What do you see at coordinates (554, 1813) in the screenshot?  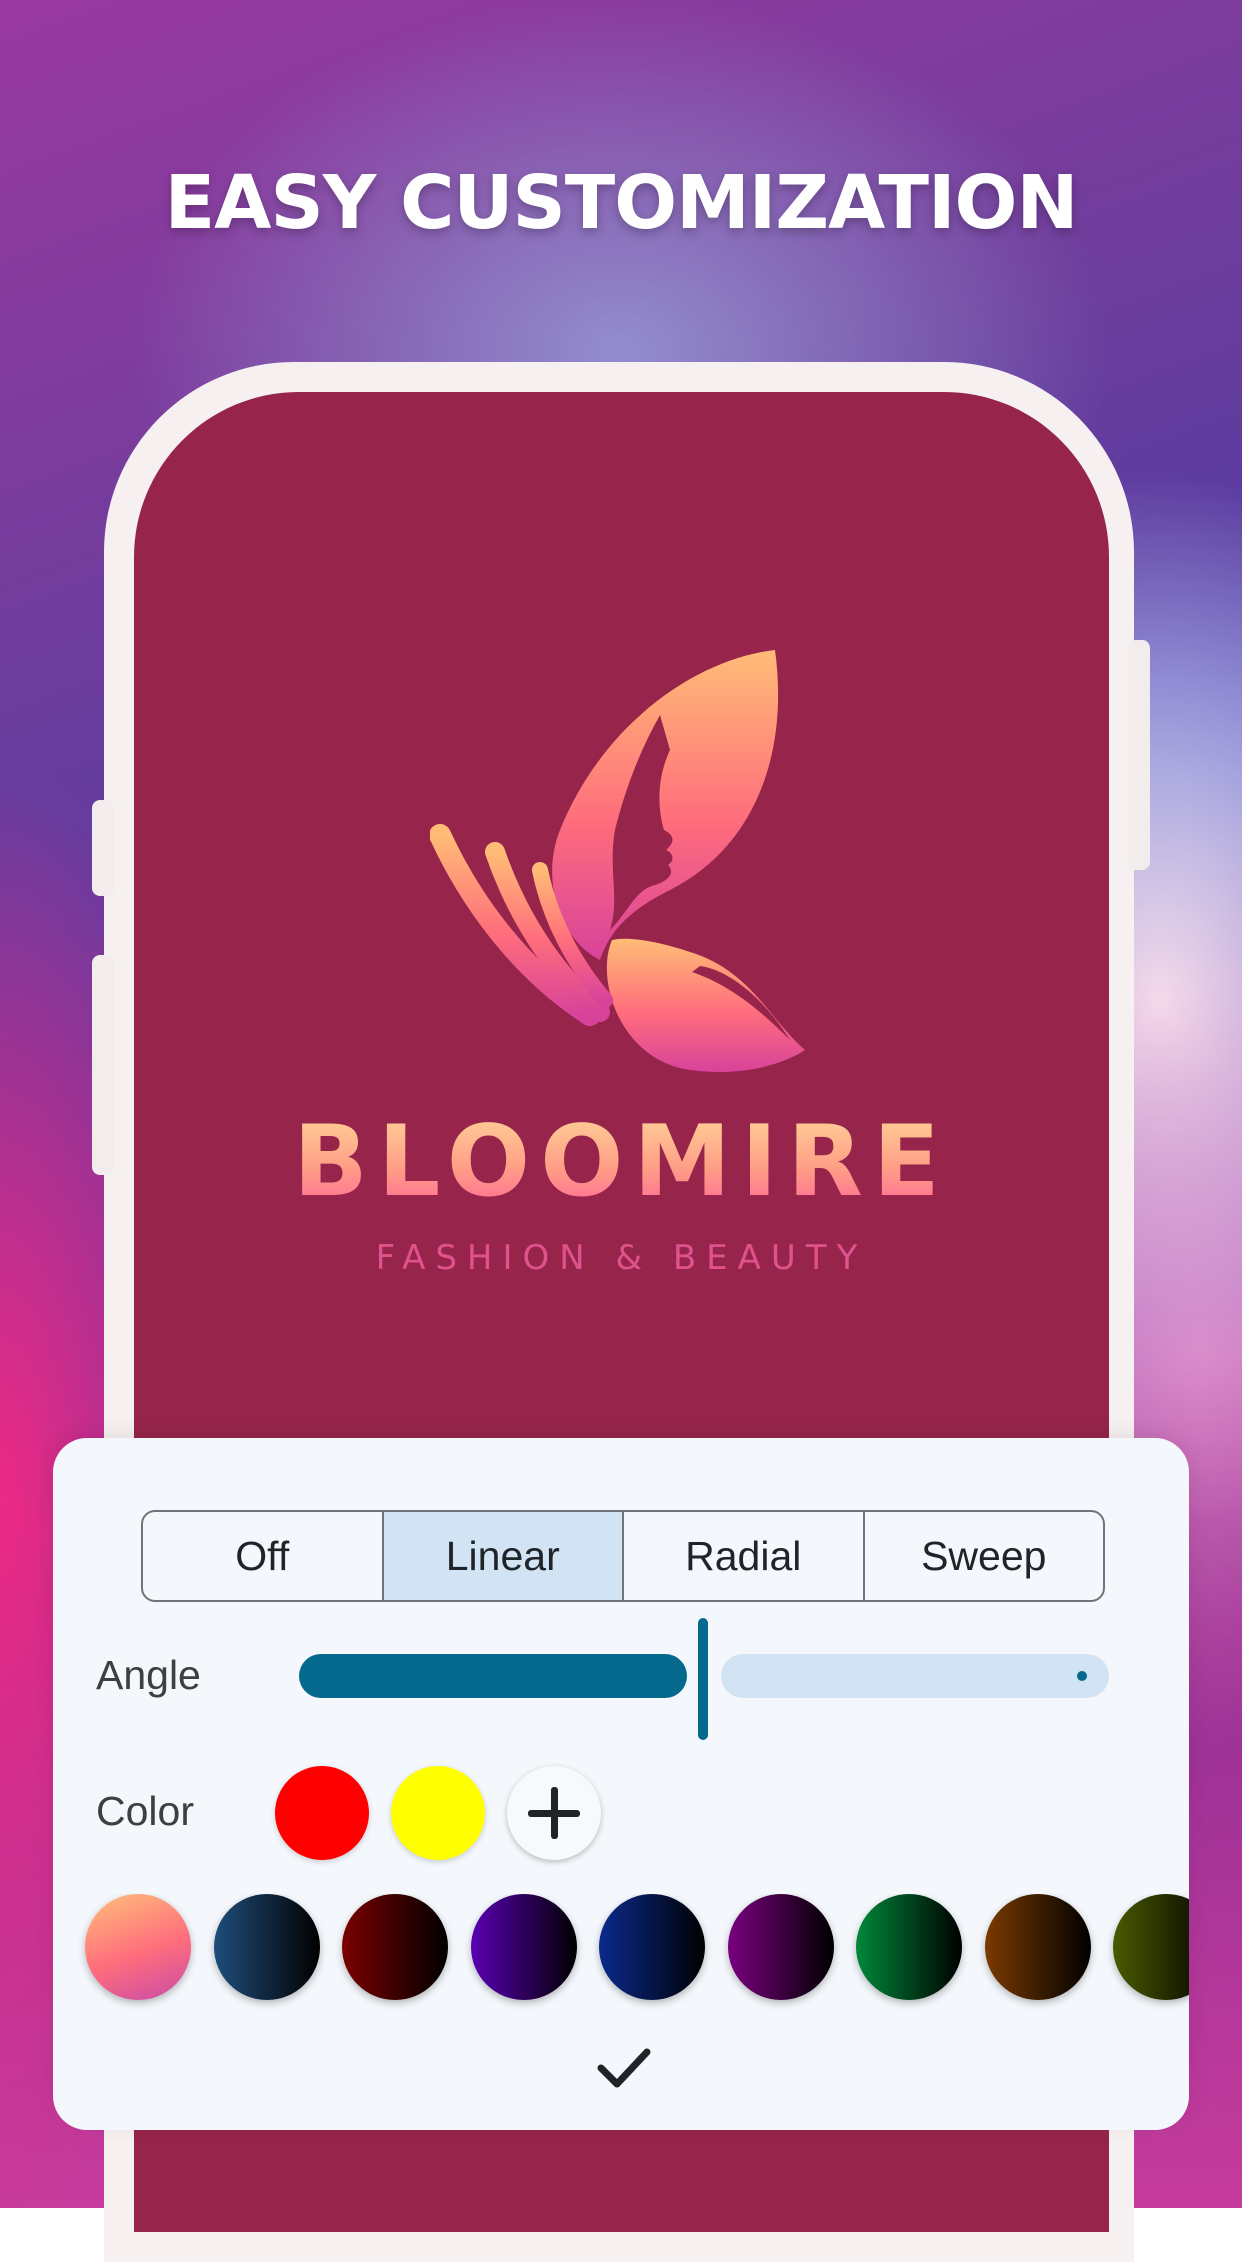 I see `add-color-button` at bounding box center [554, 1813].